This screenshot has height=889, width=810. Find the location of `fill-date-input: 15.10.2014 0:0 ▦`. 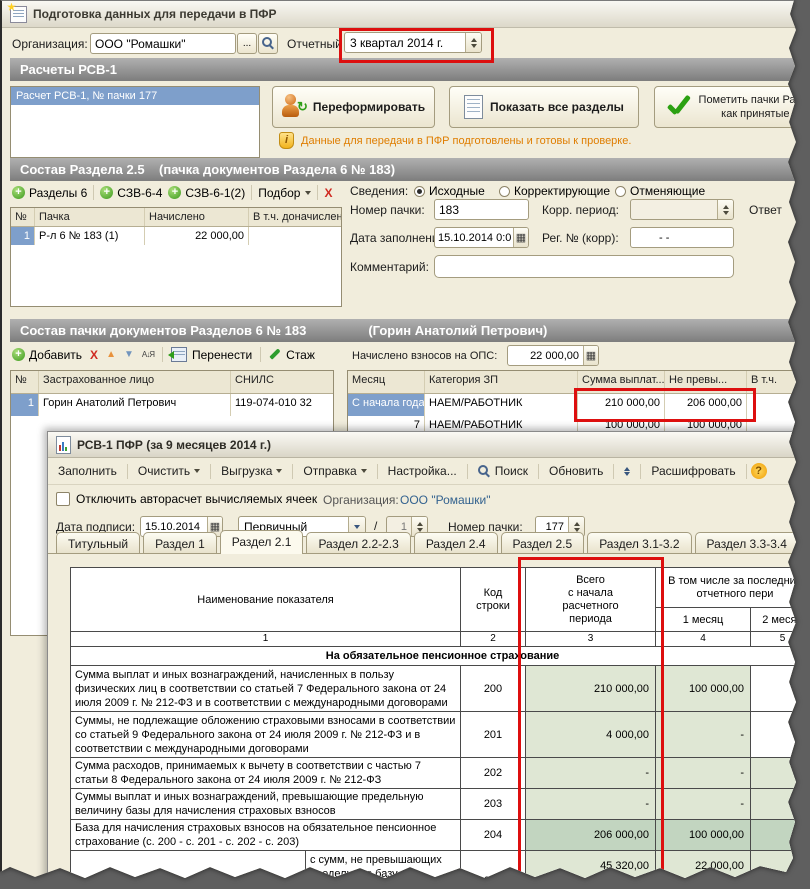

fill-date-input: 15.10.2014 0:0 ▦ is located at coordinates (481, 237).